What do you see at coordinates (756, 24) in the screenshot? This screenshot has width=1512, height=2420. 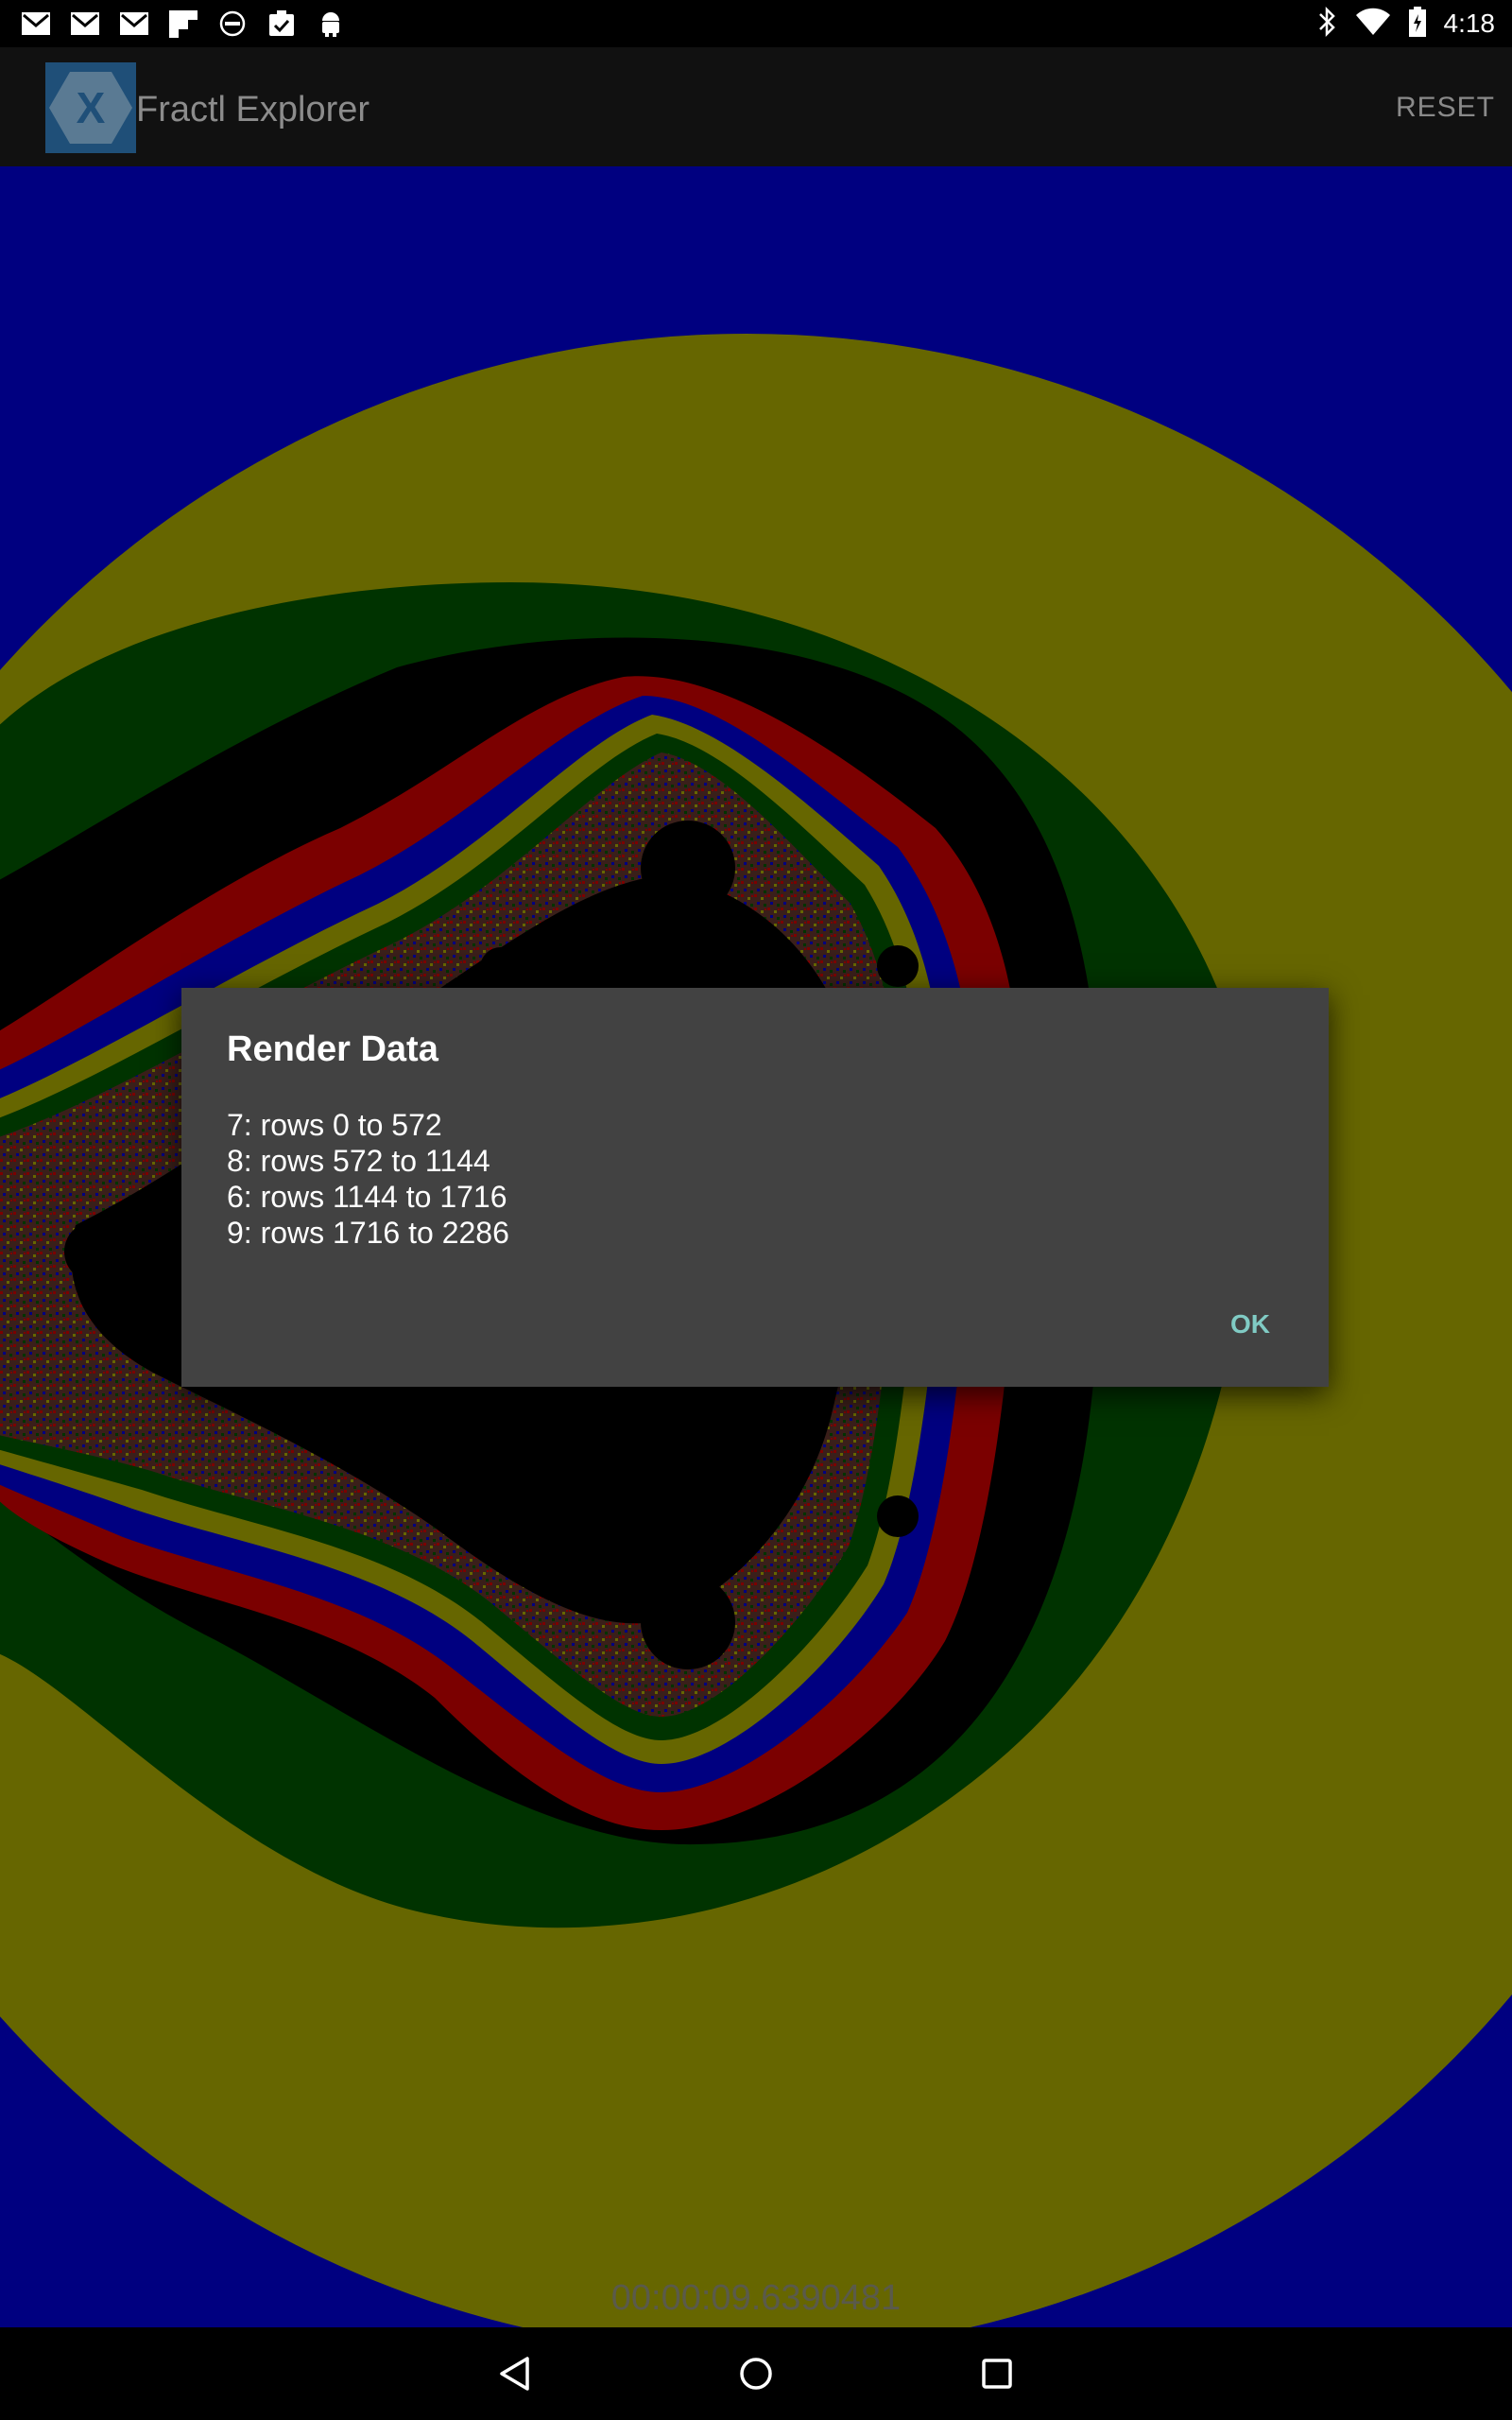 I see `status-bar: 4:18` at bounding box center [756, 24].